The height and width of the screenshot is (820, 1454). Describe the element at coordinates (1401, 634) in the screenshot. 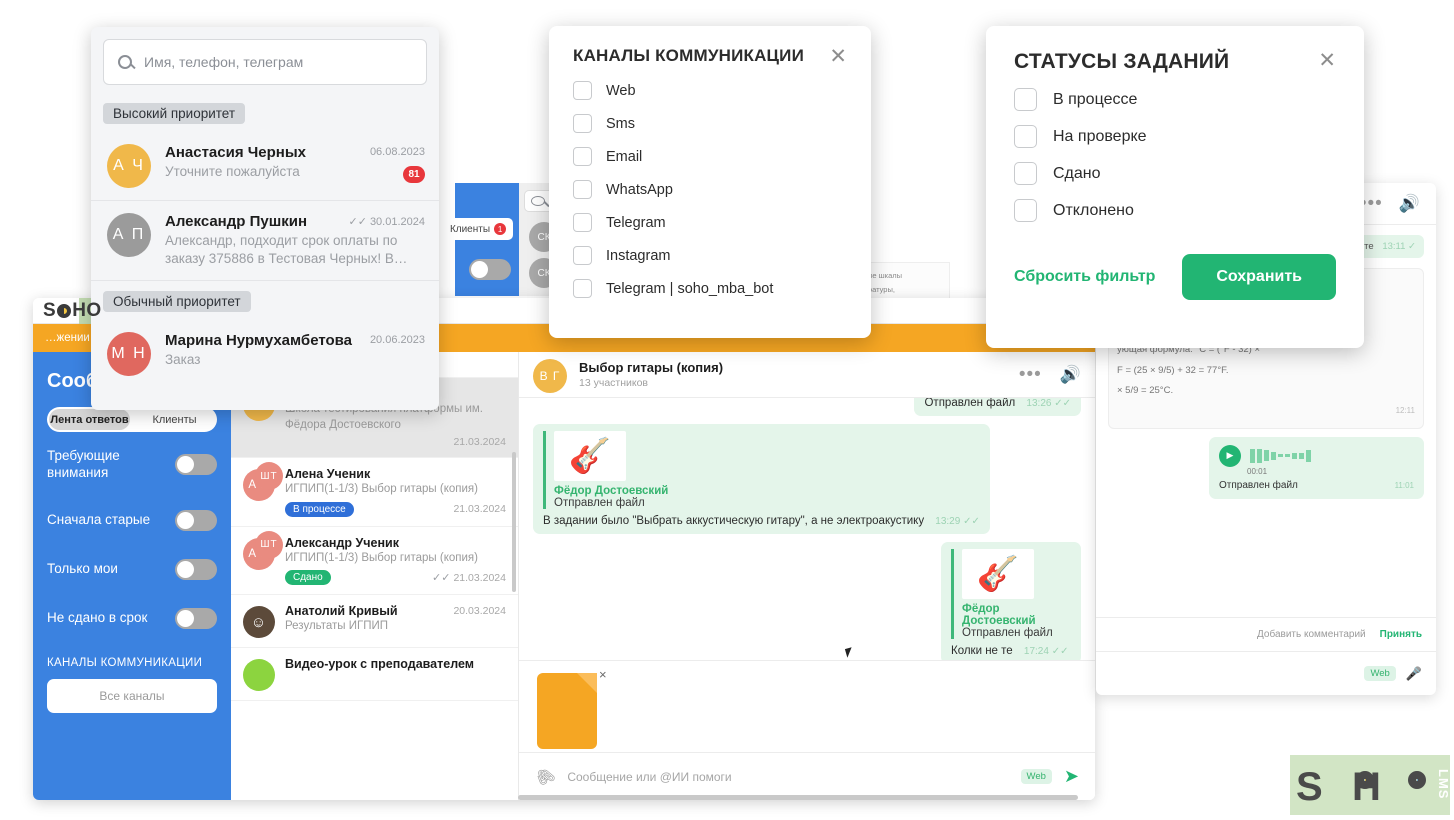

I see `accept-button: Принять` at that location.